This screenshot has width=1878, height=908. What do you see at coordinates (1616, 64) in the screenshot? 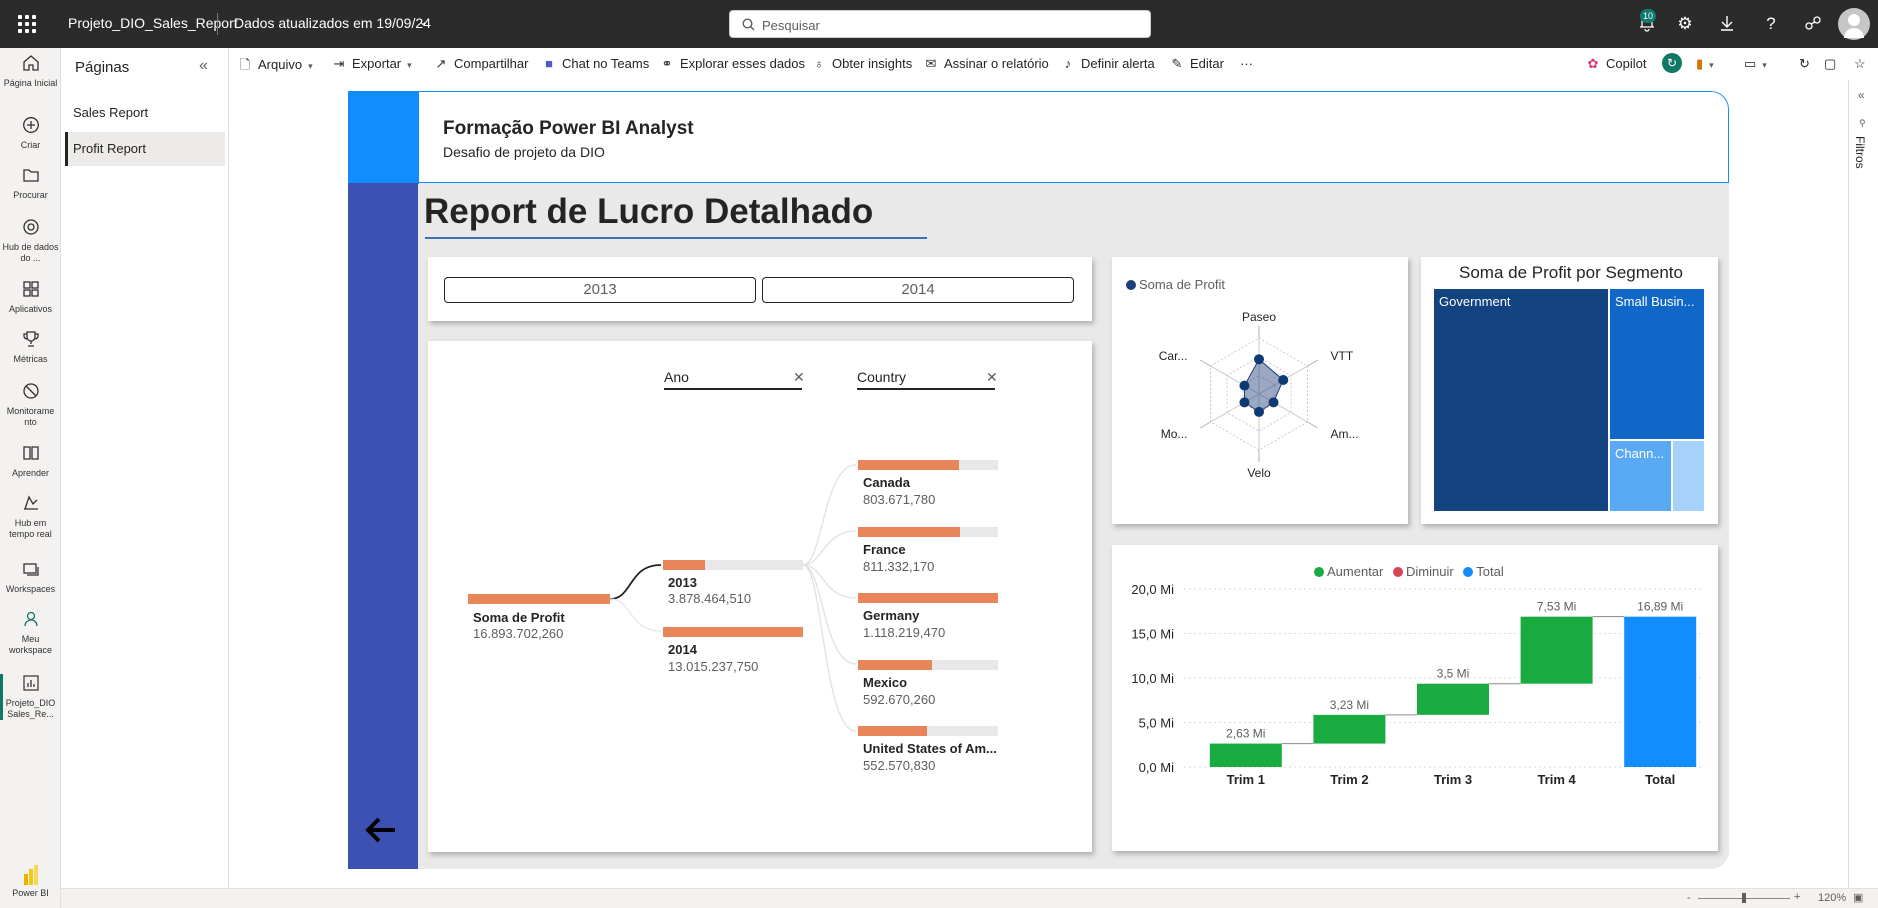
I see `copilot-button: ✿ Copilot` at bounding box center [1616, 64].